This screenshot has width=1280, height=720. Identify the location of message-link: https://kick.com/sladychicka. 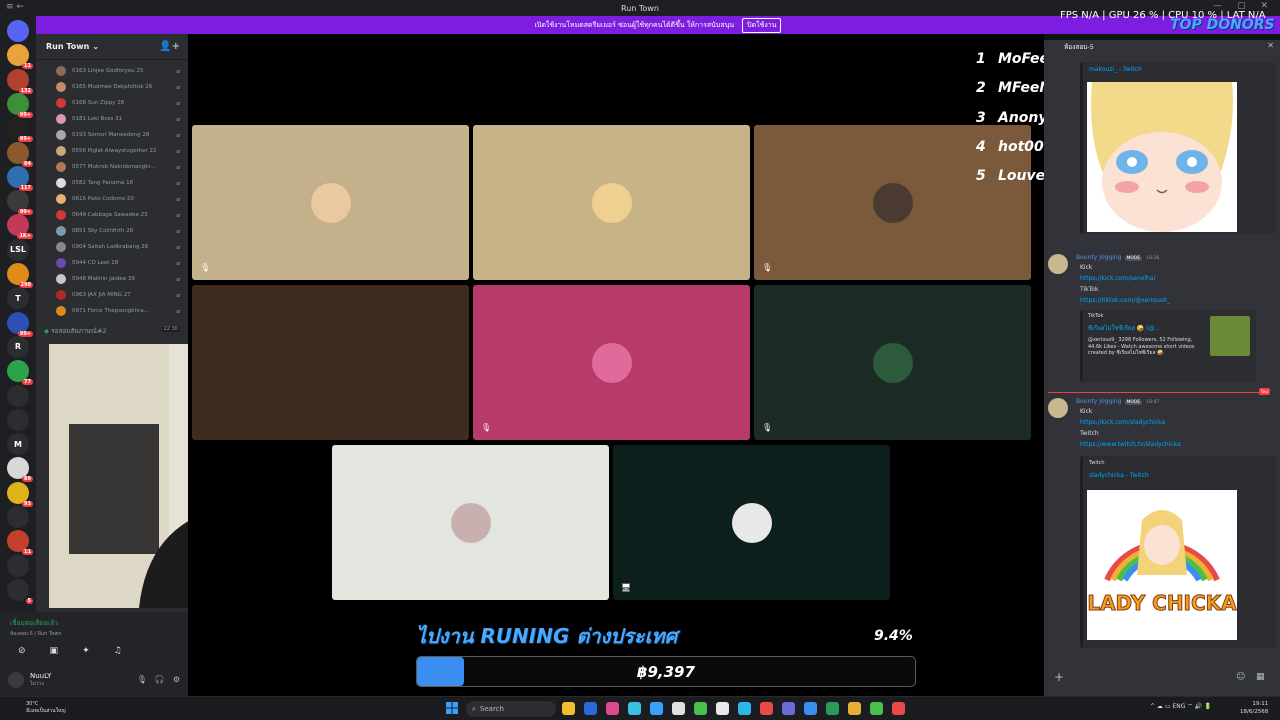
(1122, 422).